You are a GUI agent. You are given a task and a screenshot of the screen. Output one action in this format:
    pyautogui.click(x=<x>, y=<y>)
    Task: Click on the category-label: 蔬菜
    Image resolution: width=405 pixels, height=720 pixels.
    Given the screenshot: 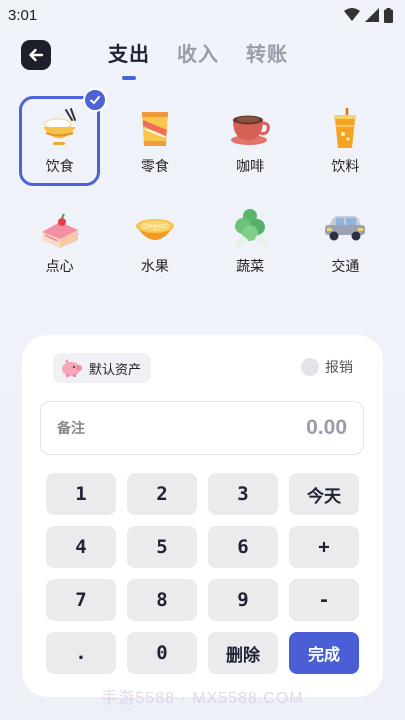 What is the action you would take?
    pyautogui.click(x=250, y=267)
    